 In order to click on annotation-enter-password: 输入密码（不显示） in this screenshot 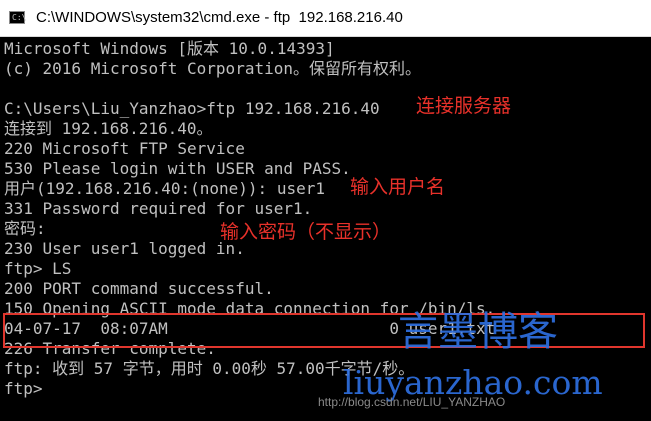, I will do `click(306, 232)`.